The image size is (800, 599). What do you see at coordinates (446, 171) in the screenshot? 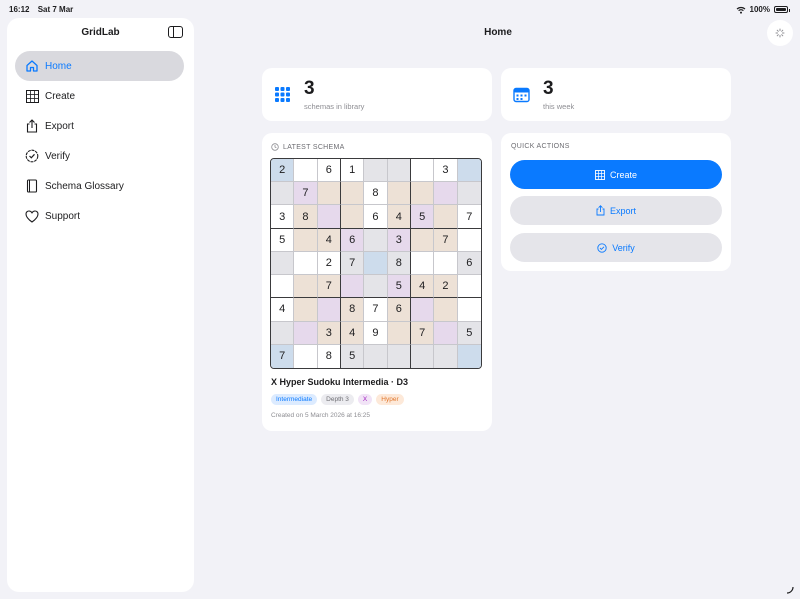
I see `sudoku-cell: 3` at bounding box center [446, 171].